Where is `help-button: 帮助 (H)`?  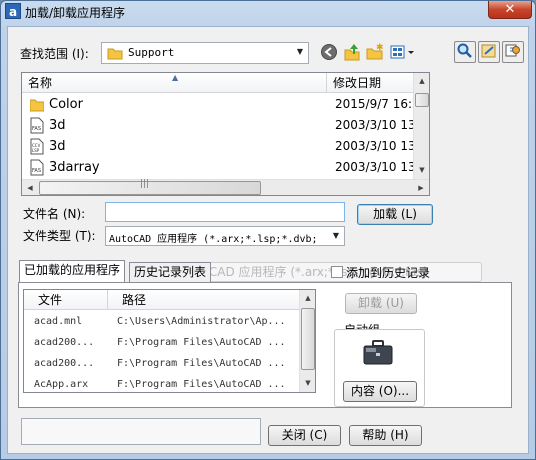 help-button: 帮助 (H) is located at coordinates (385, 435).